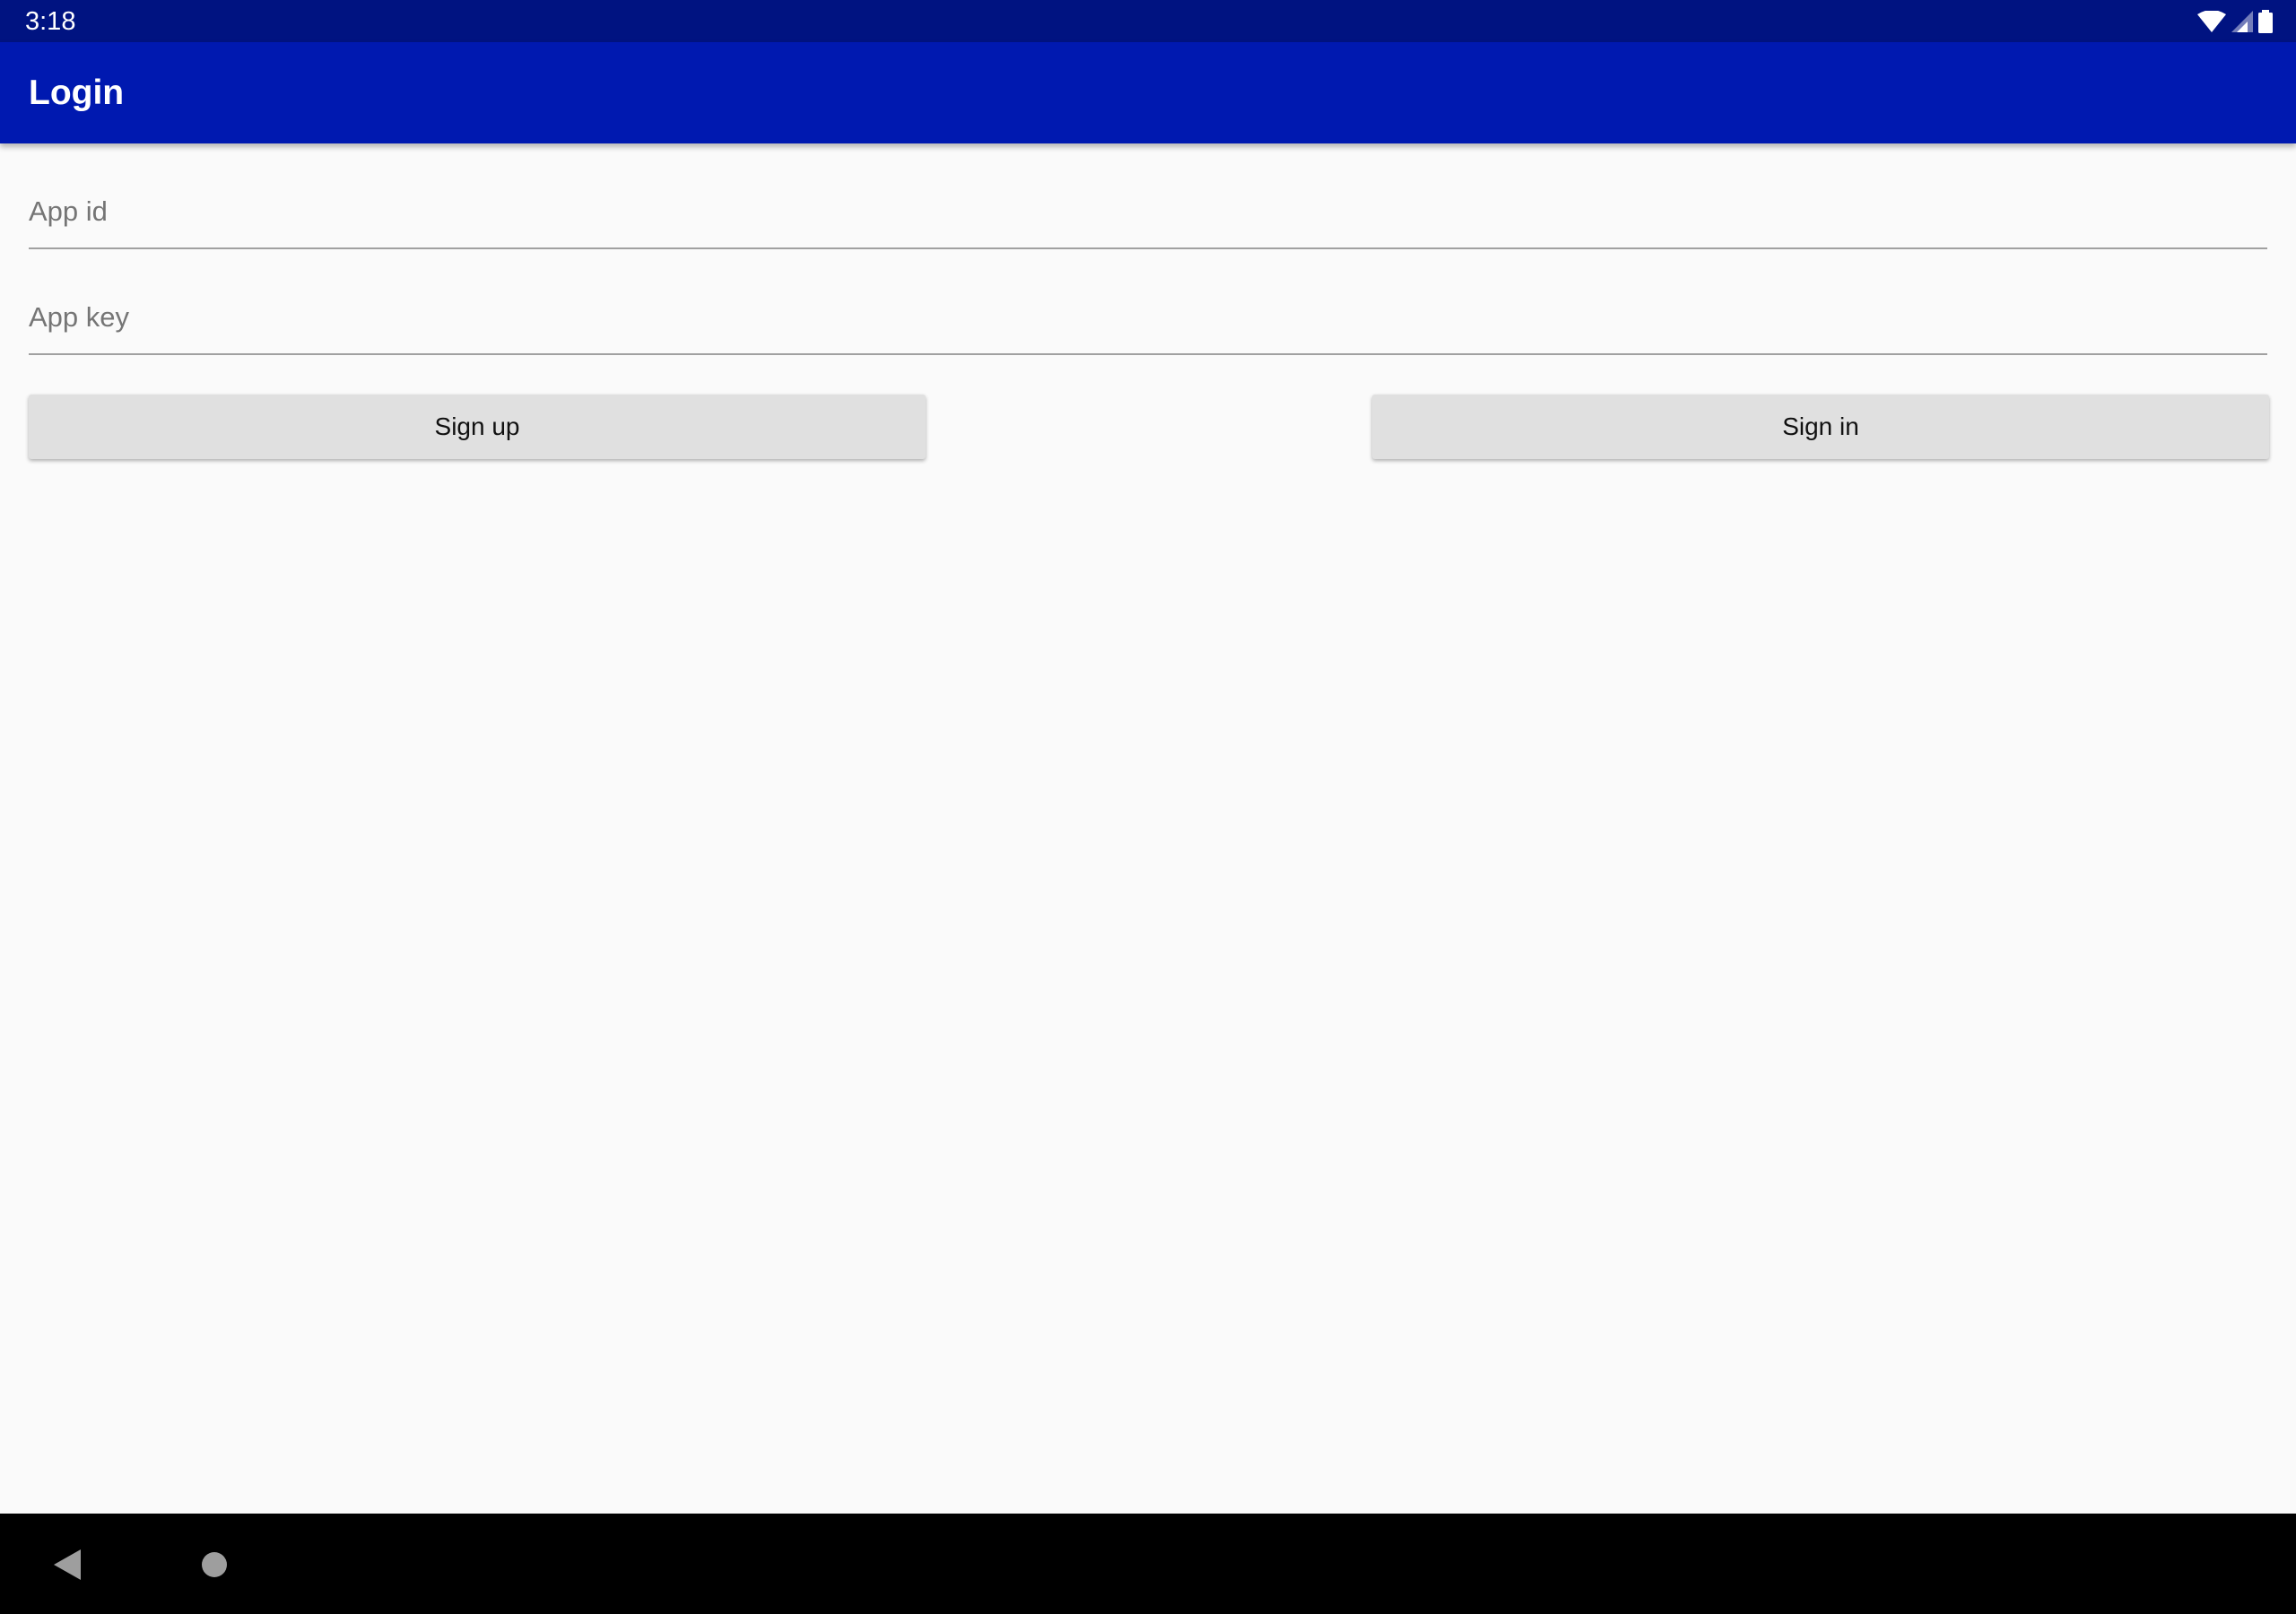 The height and width of the screenshot is (1614, 2296). I want to click on status-icons, so click(2235, 21).